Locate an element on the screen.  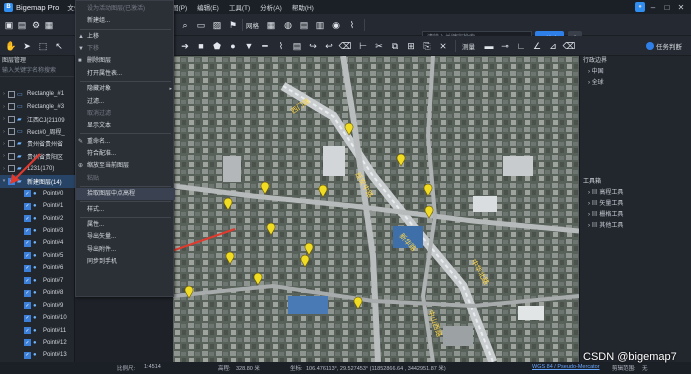
polygon-tool-icon: ⬟ is located at coordinates (217, 46).